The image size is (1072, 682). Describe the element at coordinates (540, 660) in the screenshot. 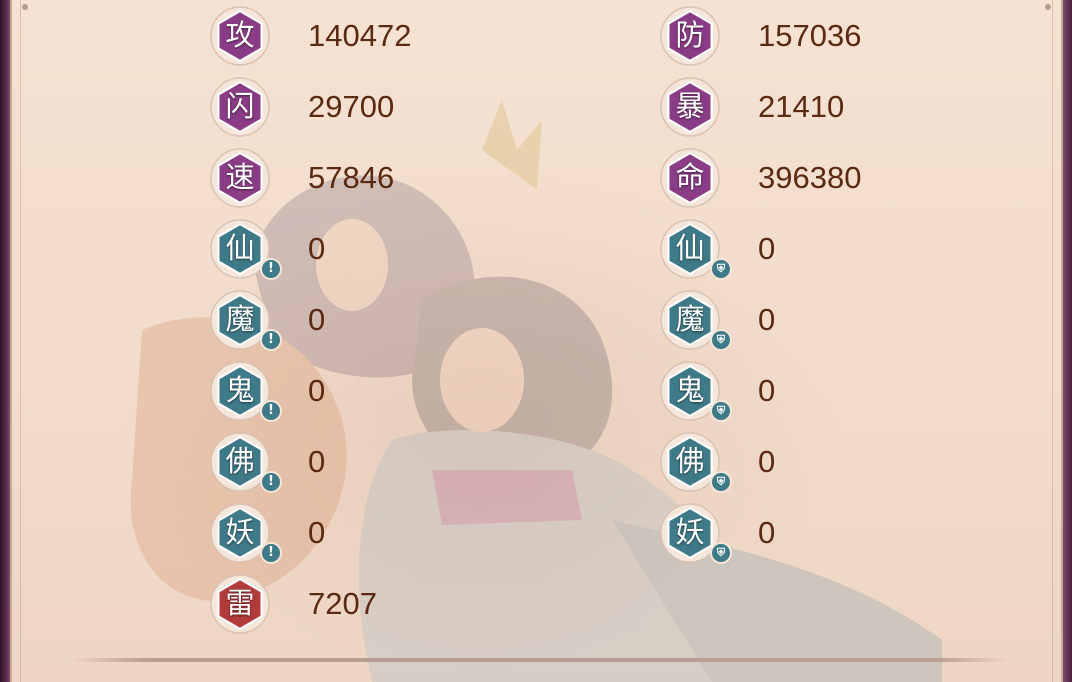

I see `section-divider` at that location.